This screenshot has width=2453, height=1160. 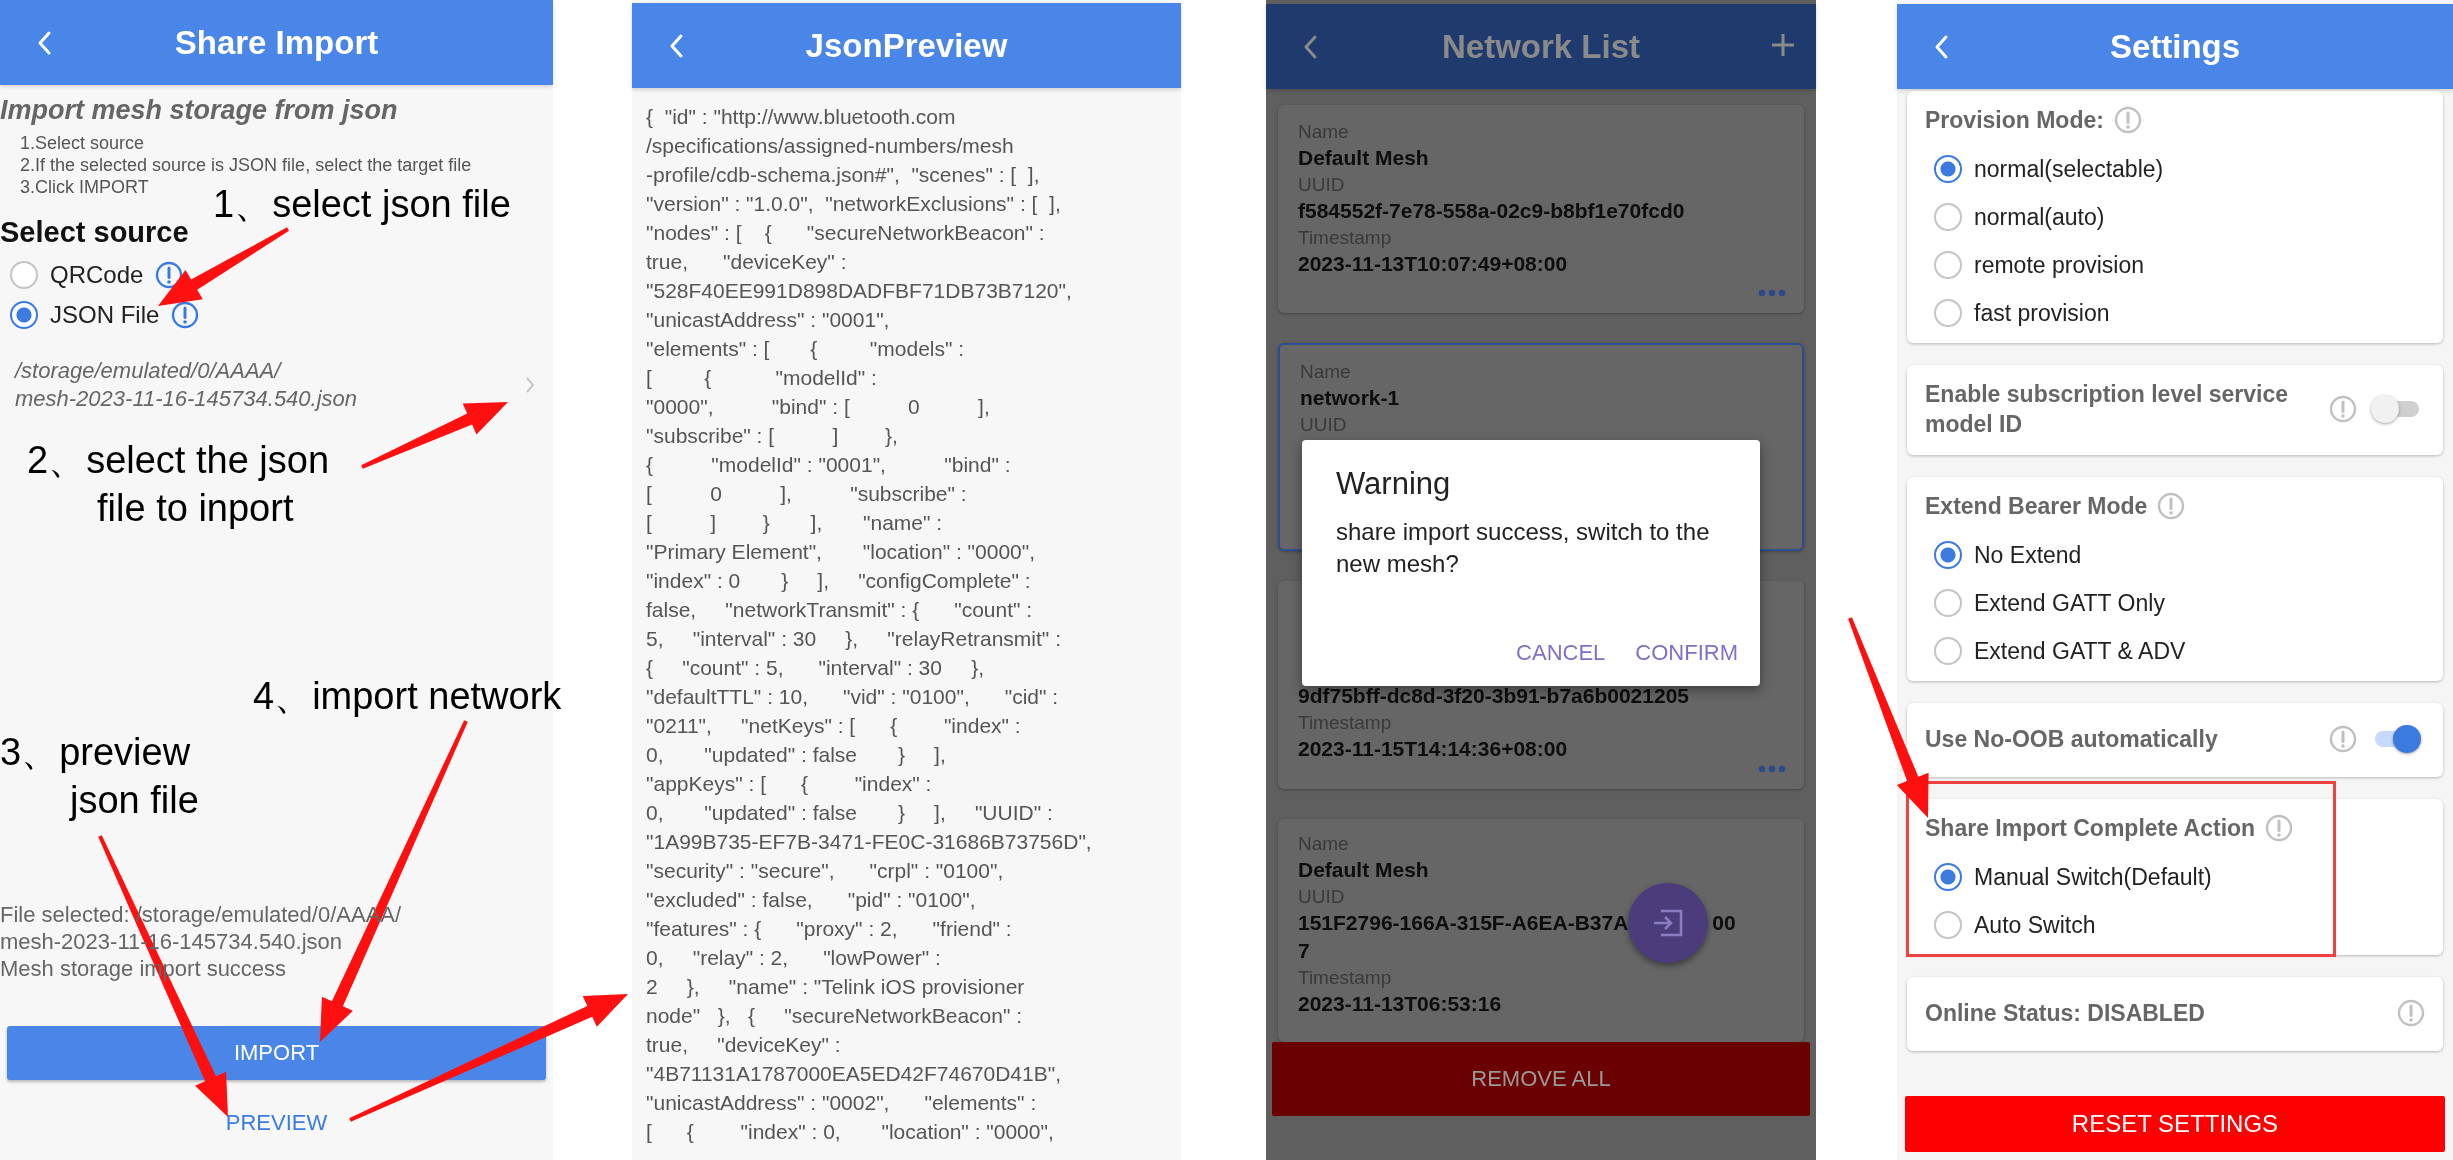 What do you see at coordinates (2065, 1013) in the screenshot?
I see `setting-label: Online Status: DISABLED` at bounding box center [2065, 1013].